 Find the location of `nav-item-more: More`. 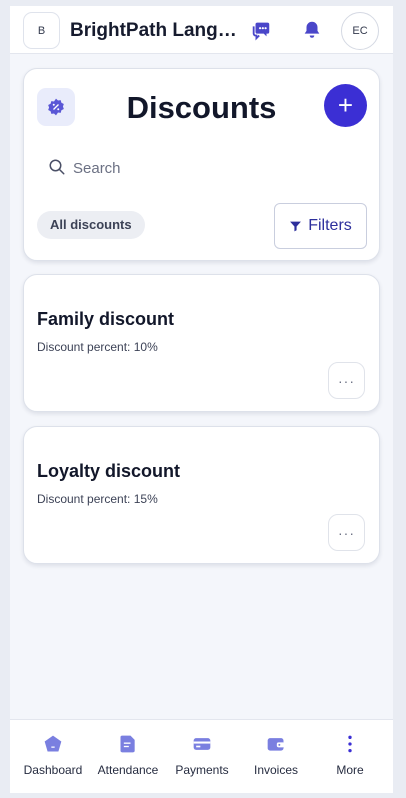

nav-item-more: More is located at coordinates (350, 756).